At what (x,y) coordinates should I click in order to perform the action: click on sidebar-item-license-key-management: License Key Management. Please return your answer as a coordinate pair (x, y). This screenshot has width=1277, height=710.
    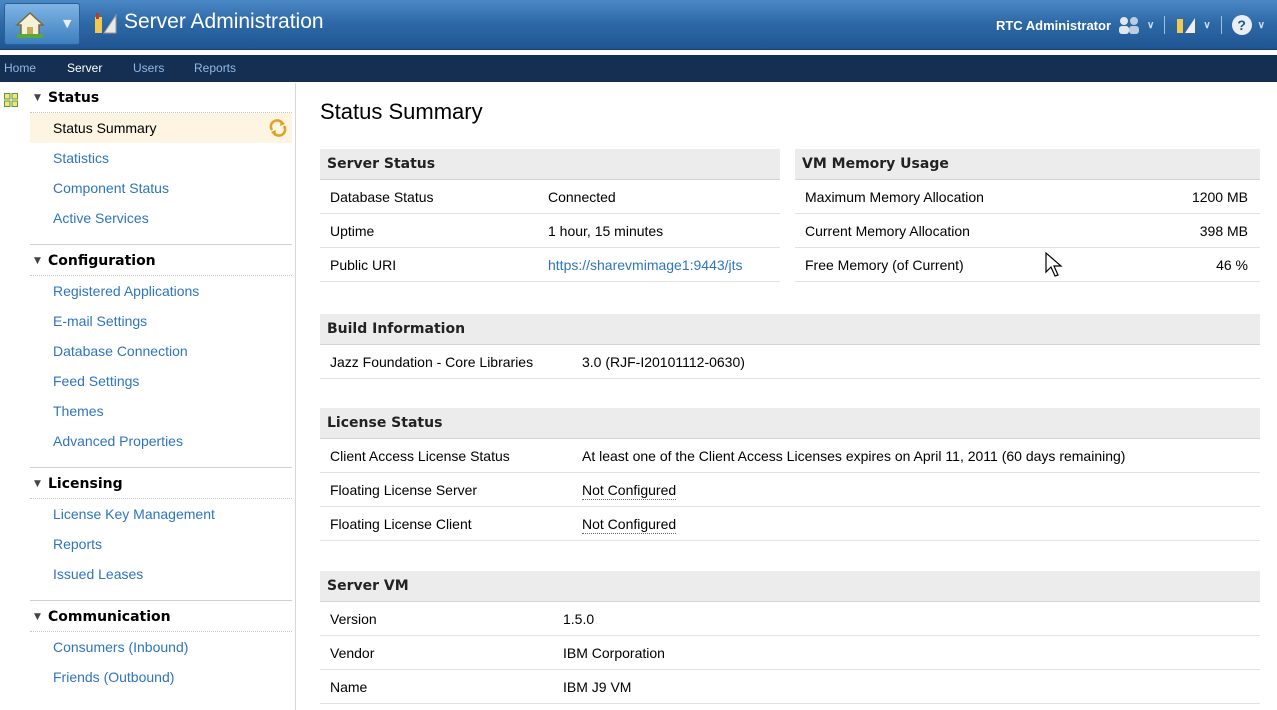
    Looking at the image, I should click on (161, 514).